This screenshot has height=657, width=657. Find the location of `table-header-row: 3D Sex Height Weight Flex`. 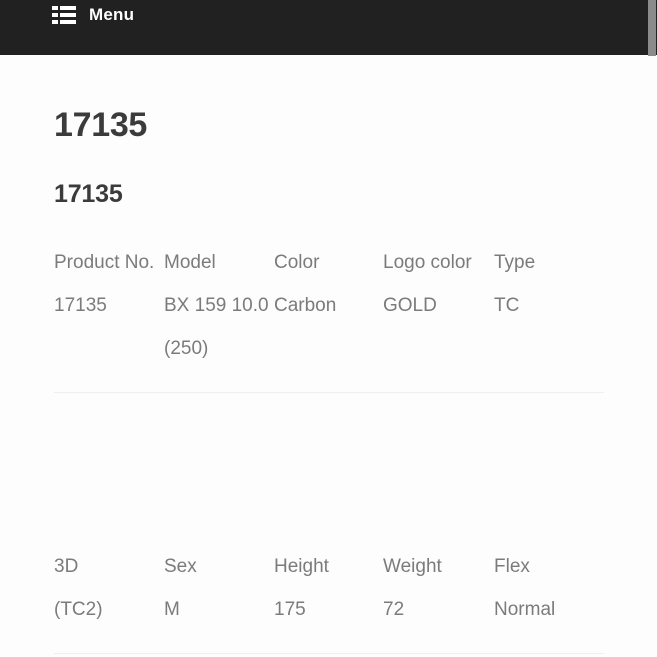

table-header-row: 3D Sex Height Weight Flex is located at coordinates (329, 566).